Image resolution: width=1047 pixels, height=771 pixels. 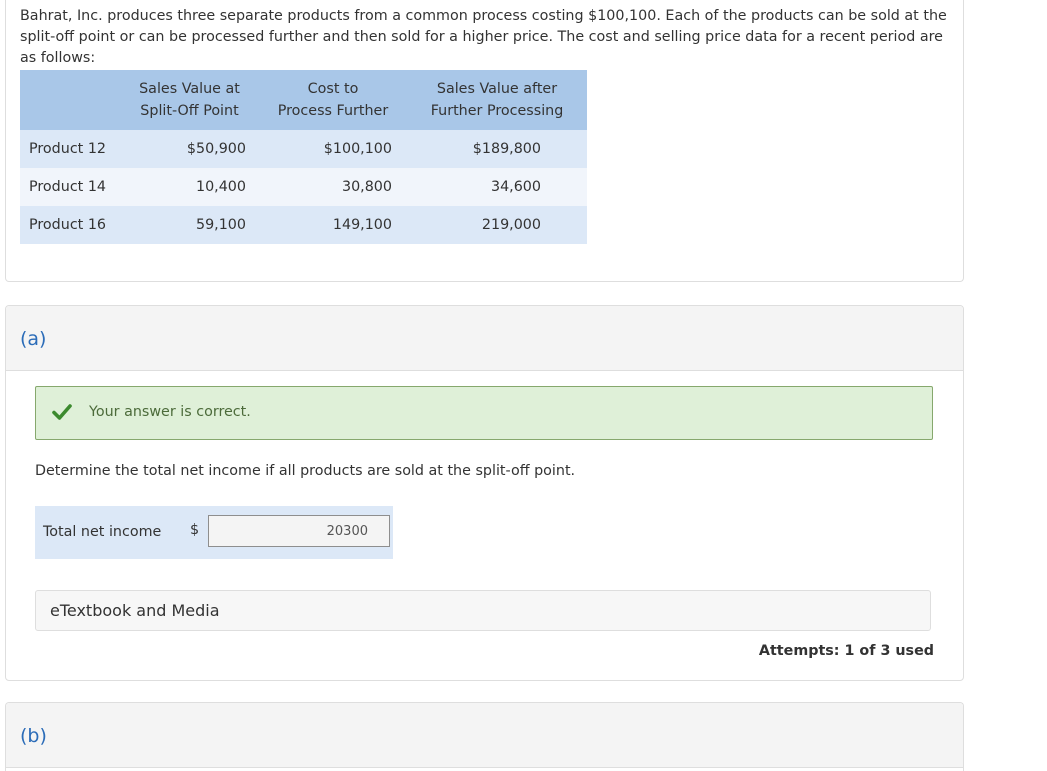 I want to click on product-name: Product 12, so click(x=70, y=149).